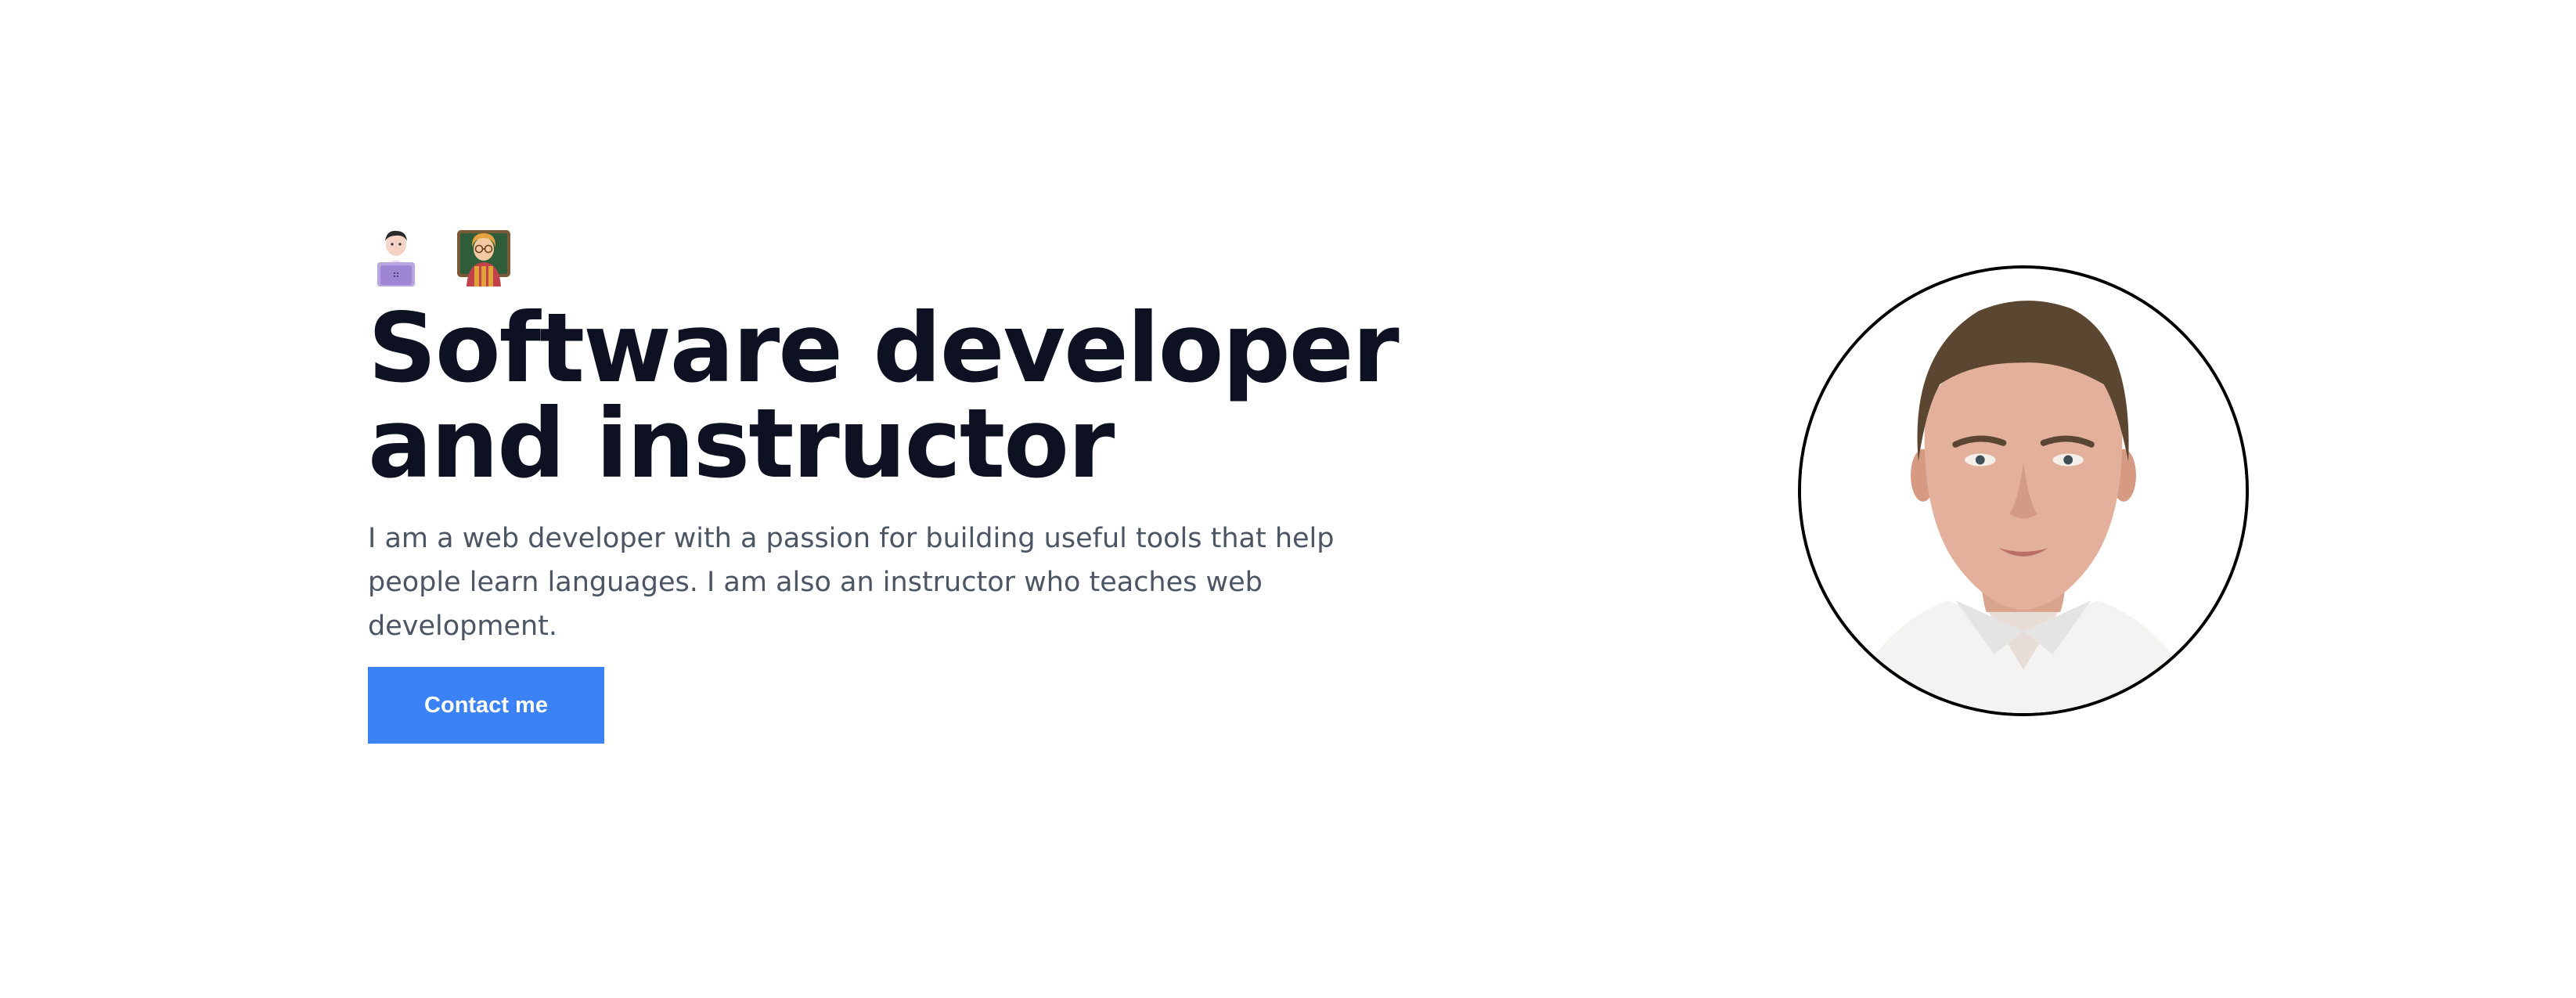  Describe the element at coordinates (486, 705) in the screenshot. I see `contact-me-button: Contact me` at that location.